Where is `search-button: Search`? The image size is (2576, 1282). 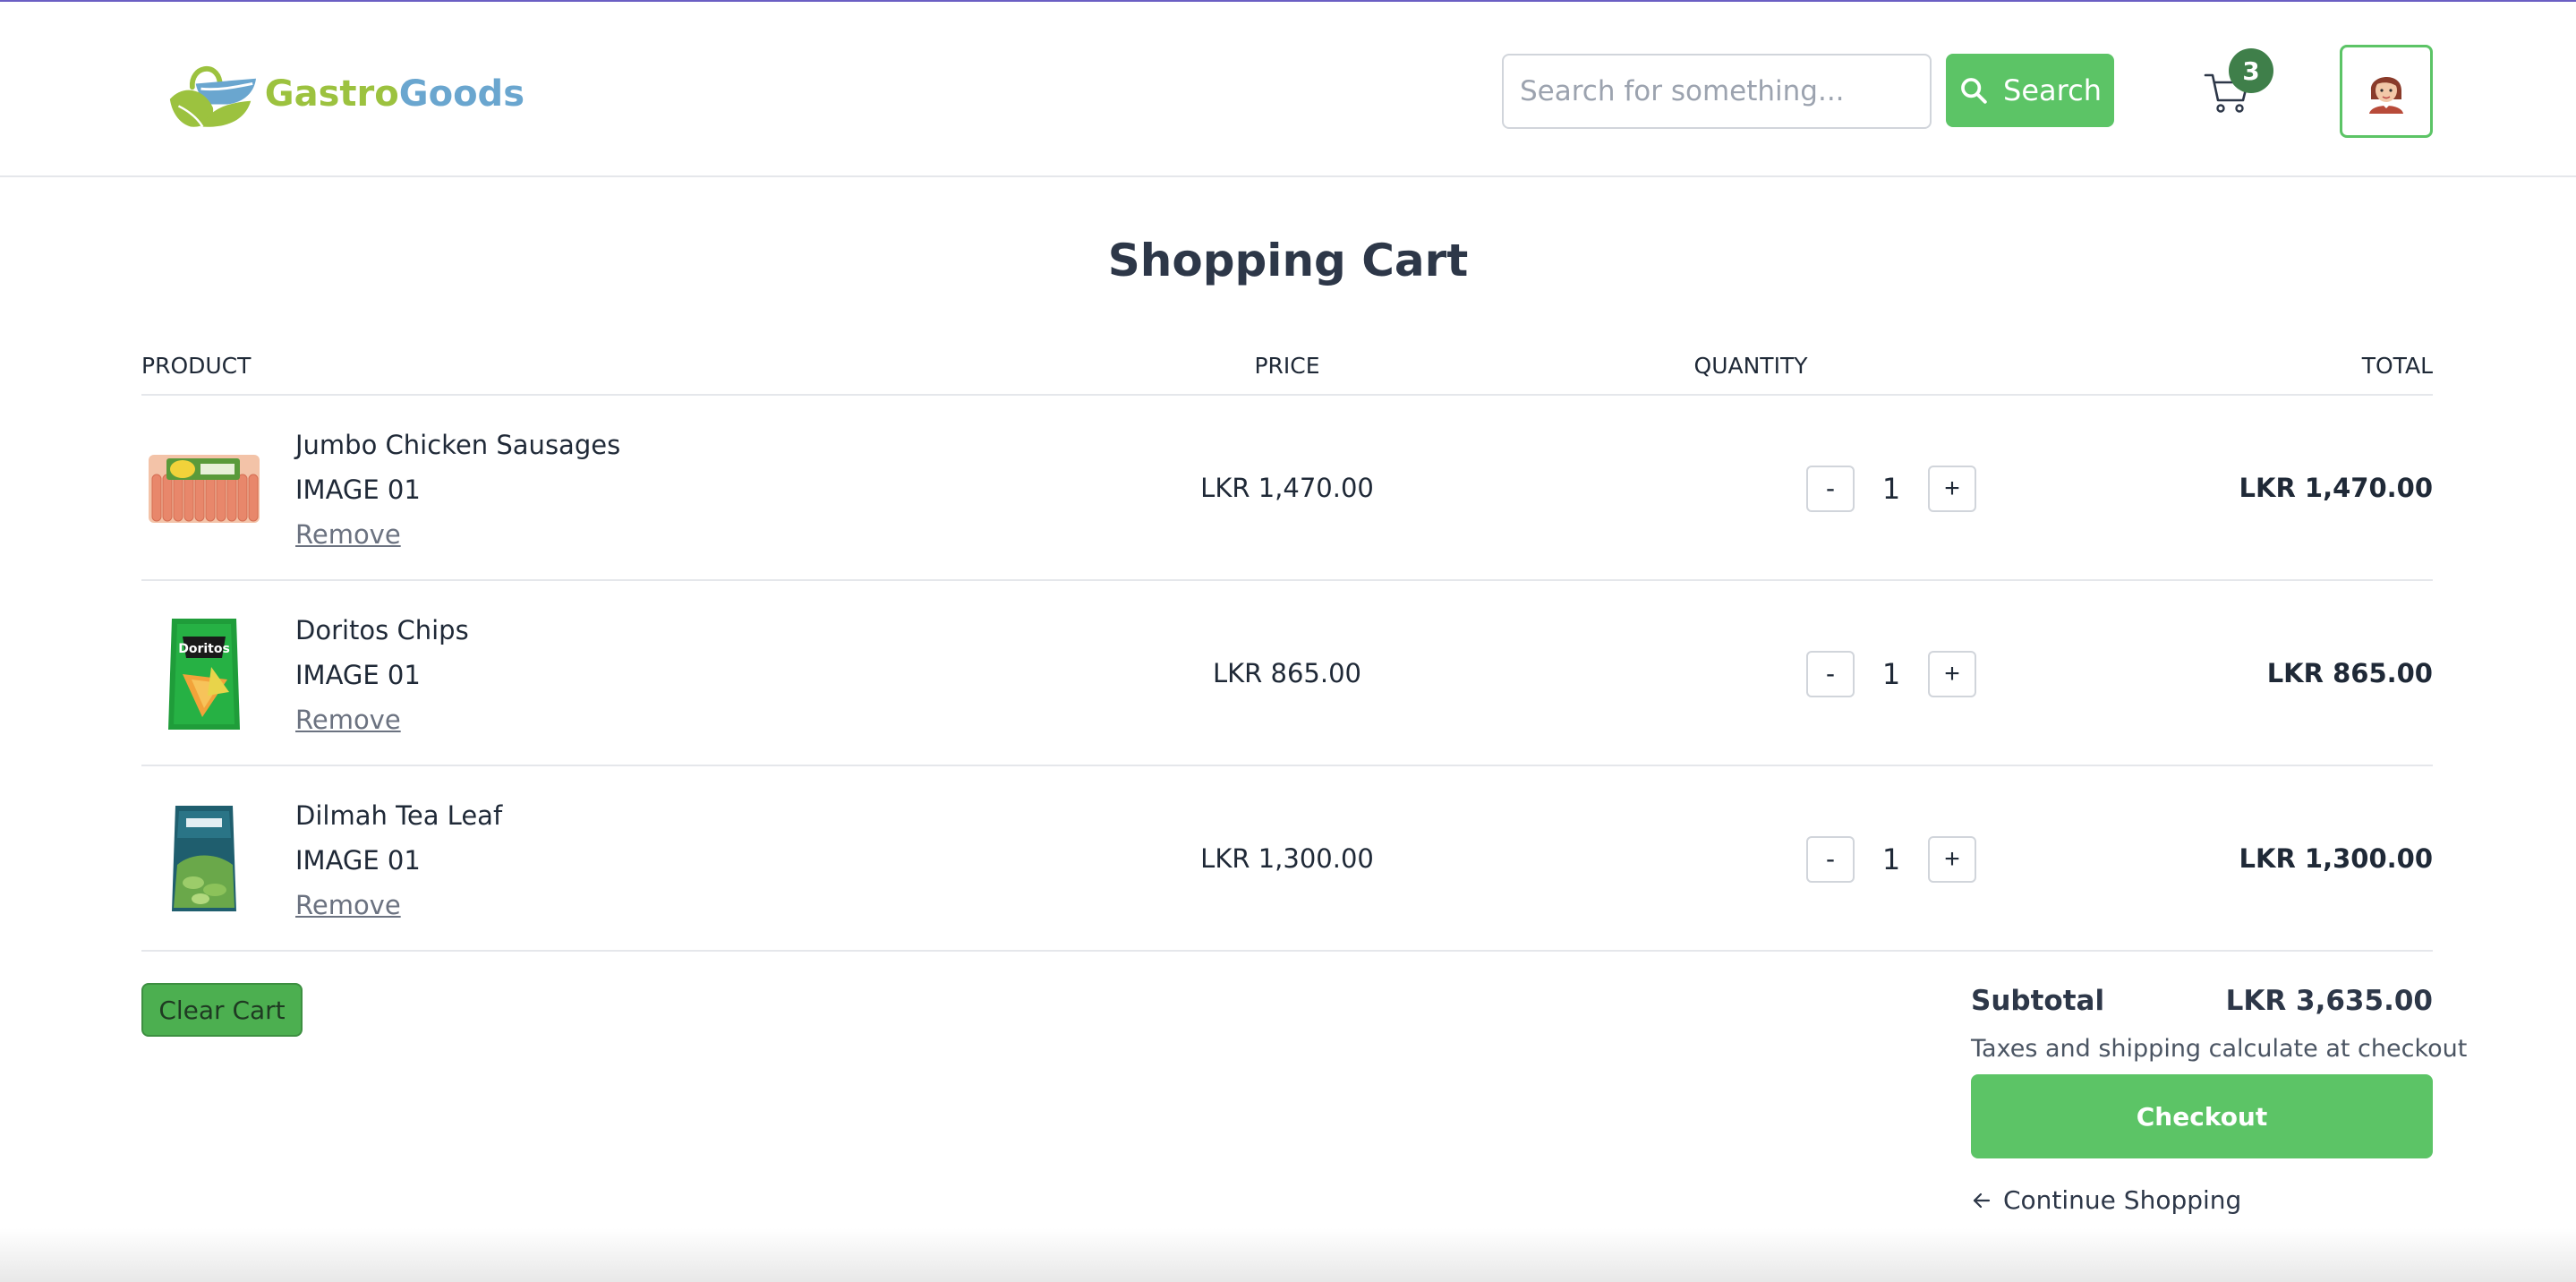
search-button: Search is located at coordinates (2030, 91).